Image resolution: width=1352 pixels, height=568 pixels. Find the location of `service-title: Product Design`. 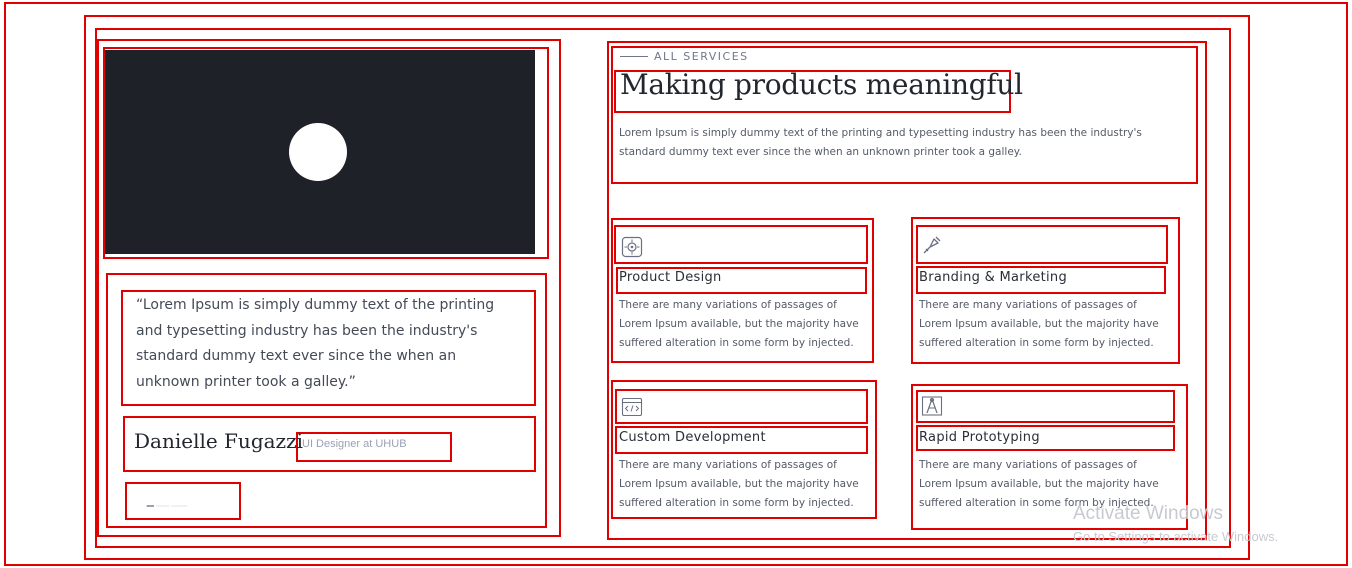

service-title: Product Design is located at coordinates (670, 277).